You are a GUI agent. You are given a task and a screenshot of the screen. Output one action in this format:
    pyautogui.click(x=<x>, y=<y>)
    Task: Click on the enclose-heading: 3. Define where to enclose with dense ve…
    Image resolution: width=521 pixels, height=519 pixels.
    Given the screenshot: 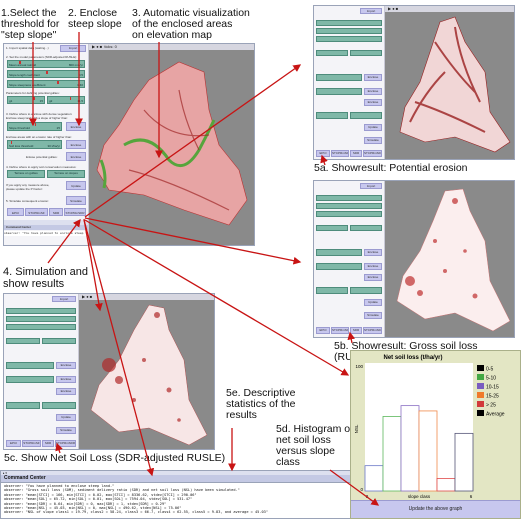 What is the action you would take?
    pyautogui.click(x=39, y=116)
    